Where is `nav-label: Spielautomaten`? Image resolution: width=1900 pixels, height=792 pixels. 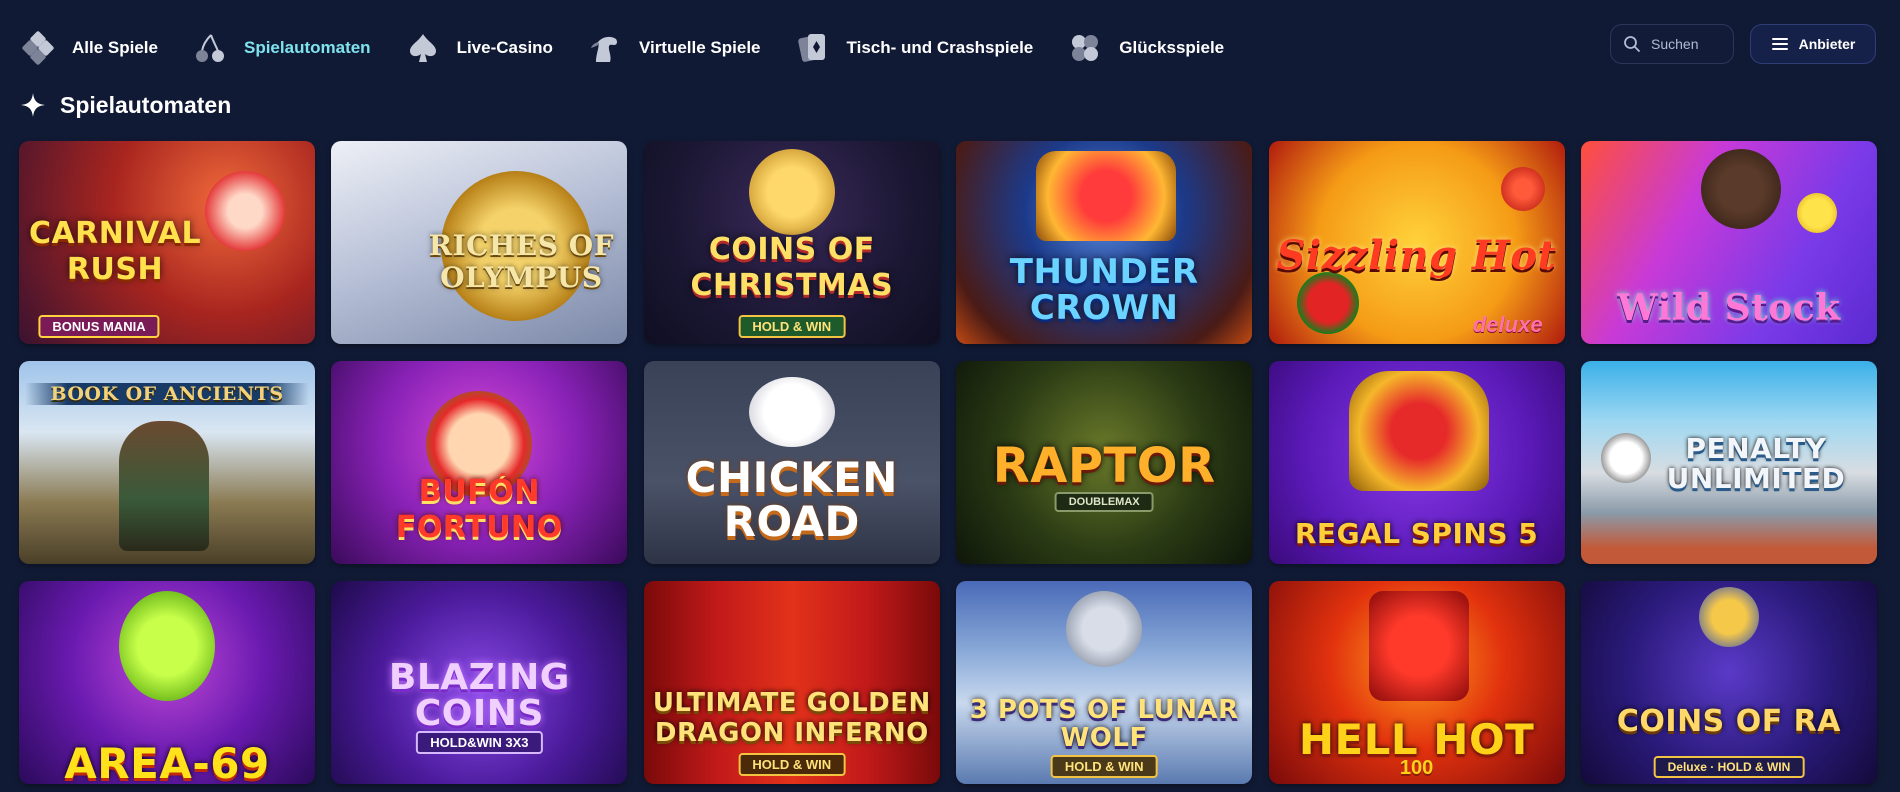 nav-label: Spielautomaten is located at coordinates (307, 47).